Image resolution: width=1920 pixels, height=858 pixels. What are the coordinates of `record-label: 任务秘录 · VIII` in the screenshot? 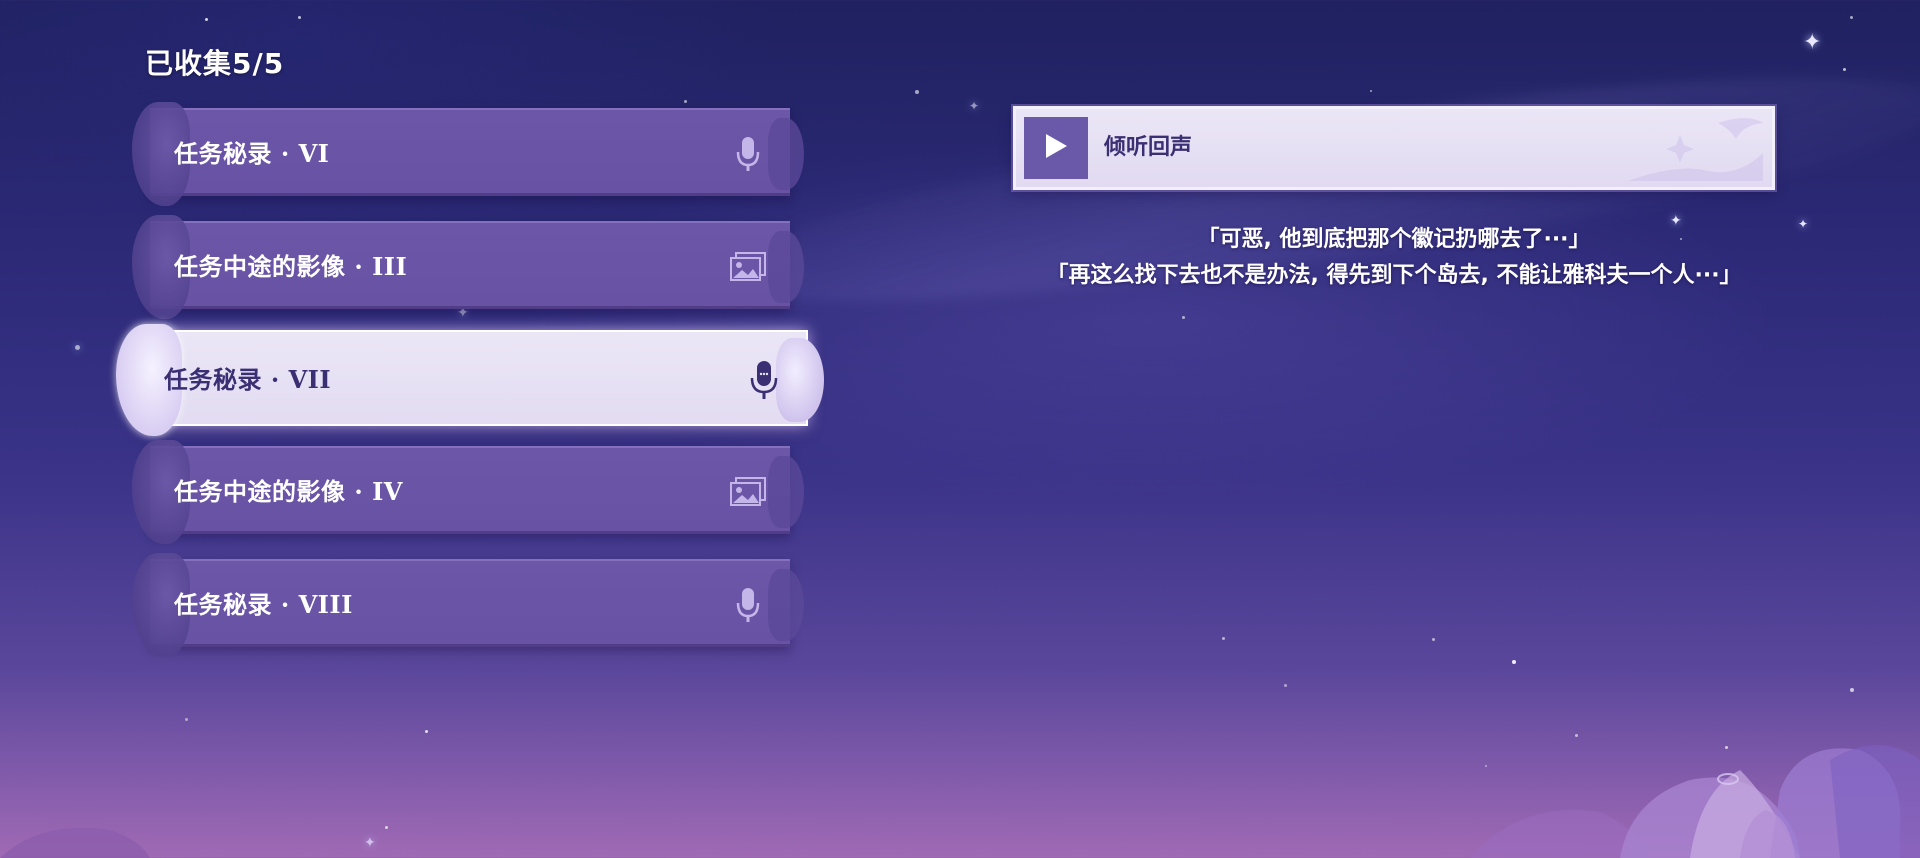 It's located at (263, 604).